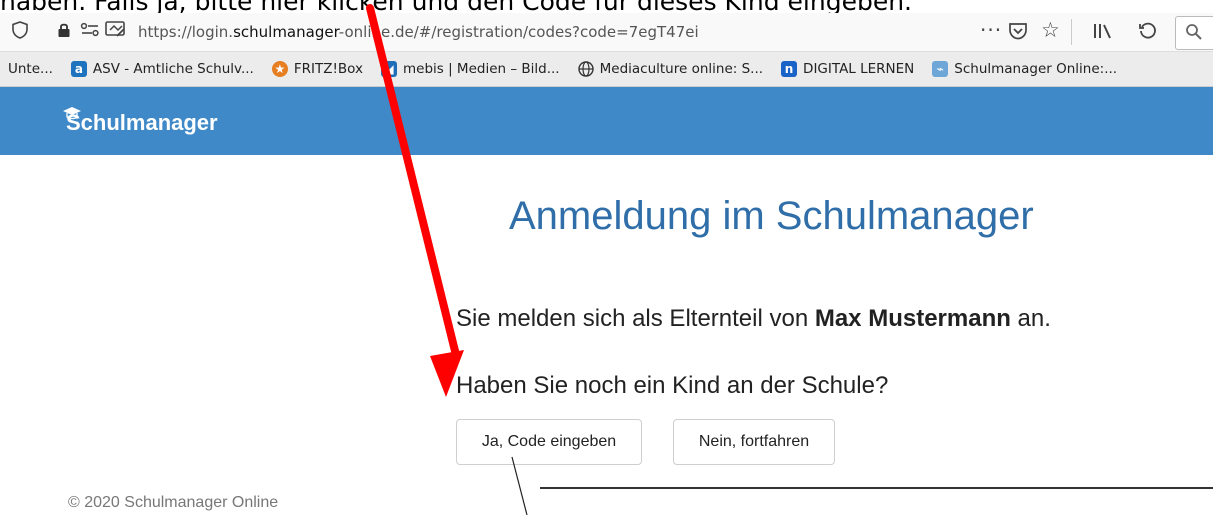  I want to click on red-arrow-head, so click(447, 373).